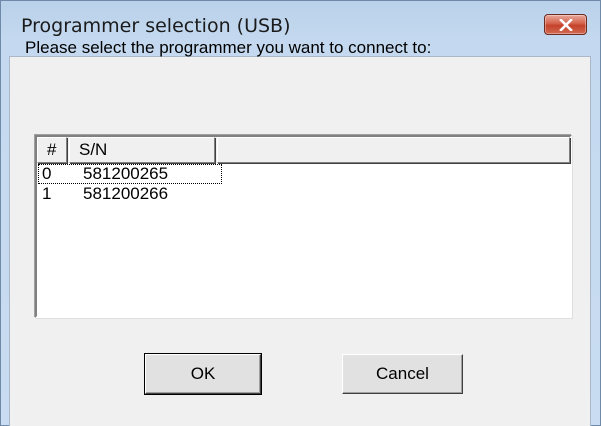 Image resolution: width=601 pixels, height=426 pixels. Describe the element at coordinates (126, 173) in the screenshot. I see `list-item-serial: 581200265` at that location.